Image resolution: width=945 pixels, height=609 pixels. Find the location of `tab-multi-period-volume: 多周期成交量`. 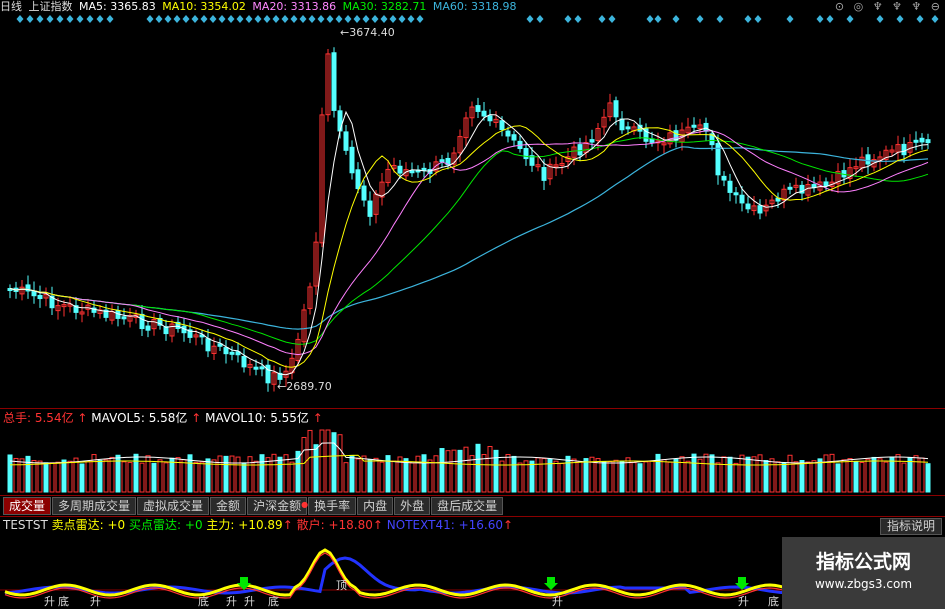

tab-multi-period-volume: 多周期成交量 is located at coordinates (94, 506).